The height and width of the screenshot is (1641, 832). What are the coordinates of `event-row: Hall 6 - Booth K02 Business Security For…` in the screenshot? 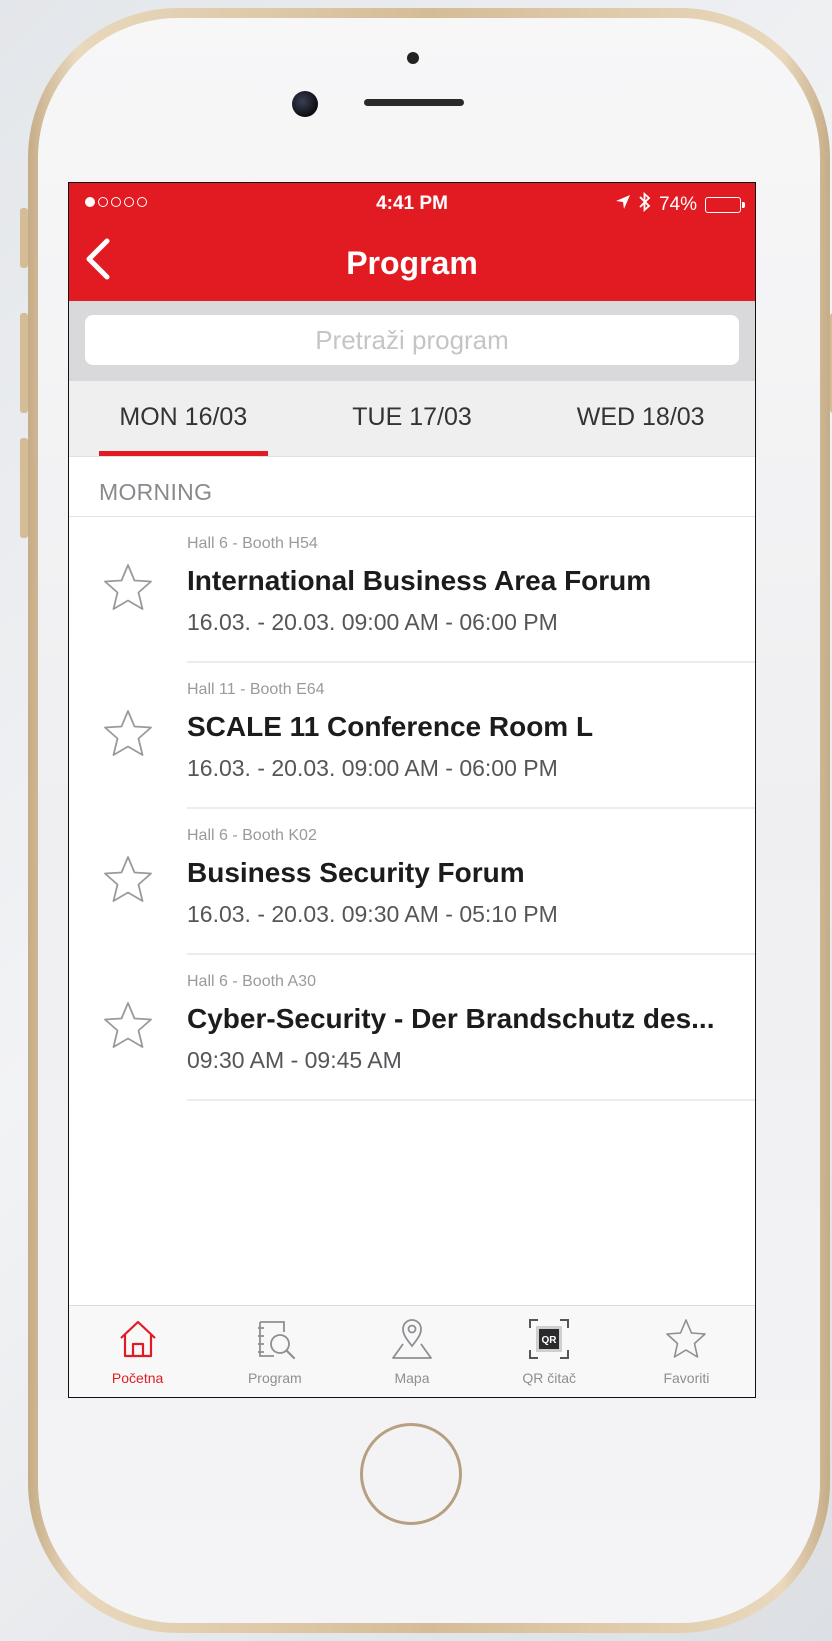 It's located at (412, 882).